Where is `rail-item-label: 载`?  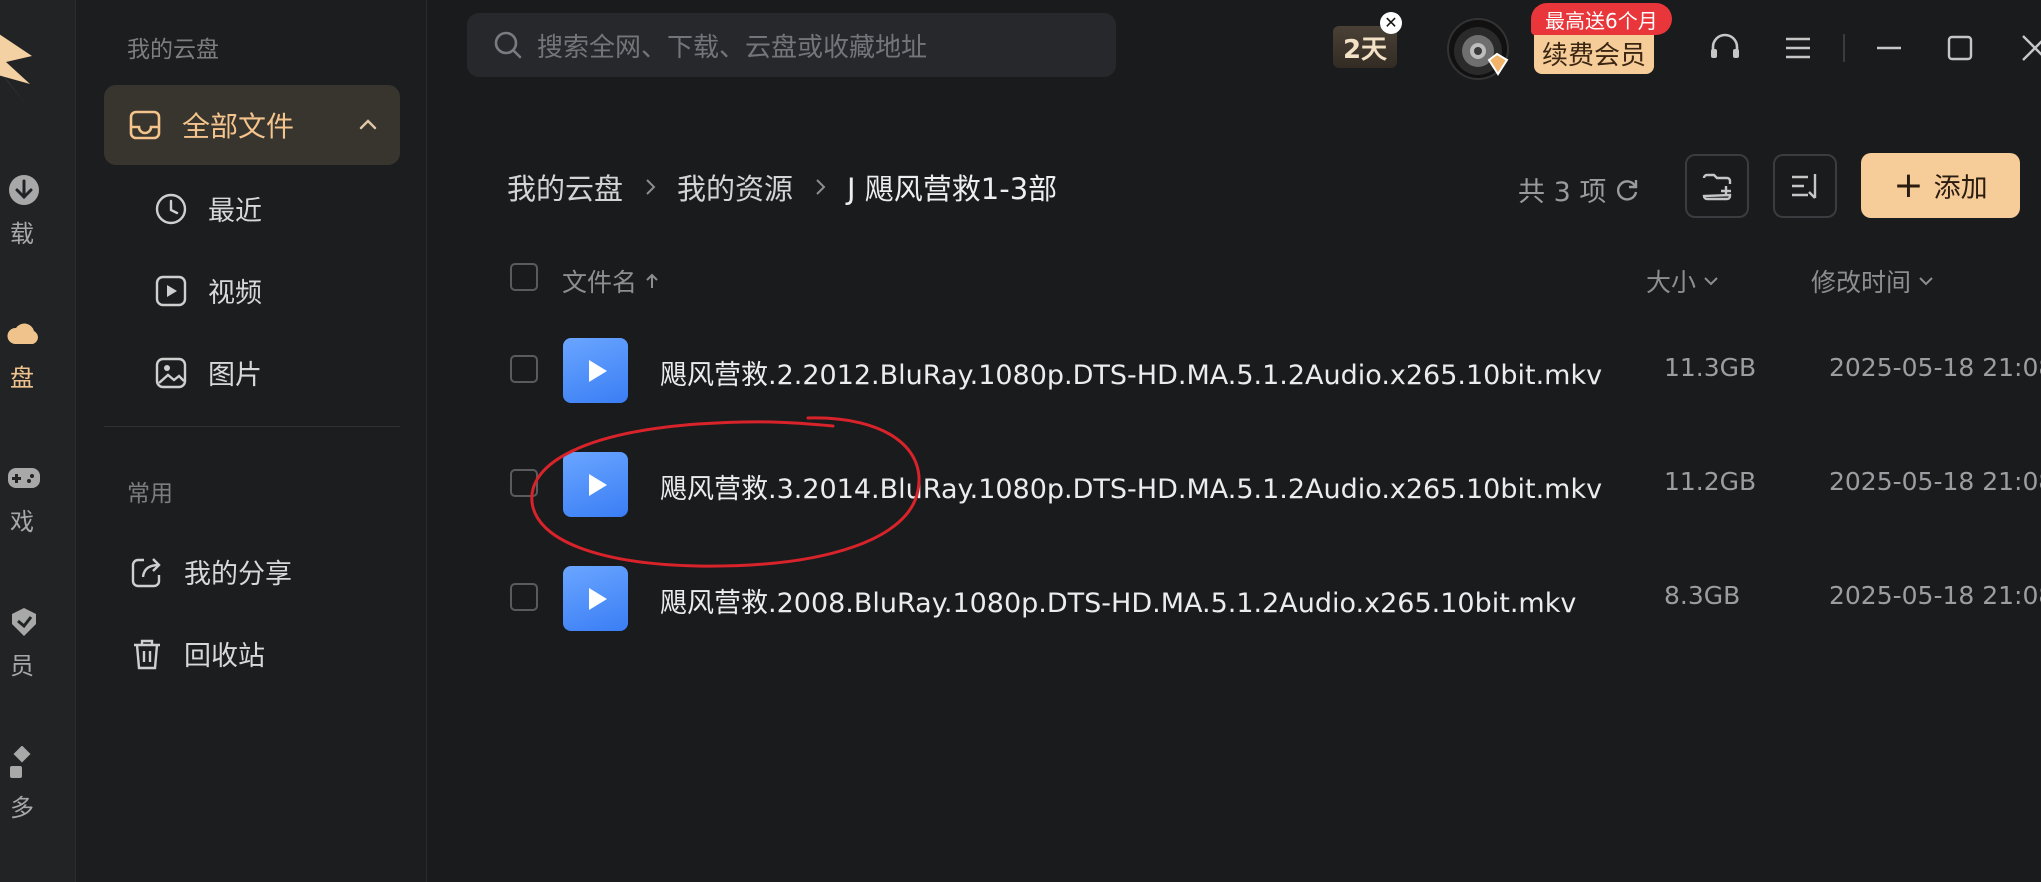 rail-item-label: 载 is located at coordinates (22, 234).